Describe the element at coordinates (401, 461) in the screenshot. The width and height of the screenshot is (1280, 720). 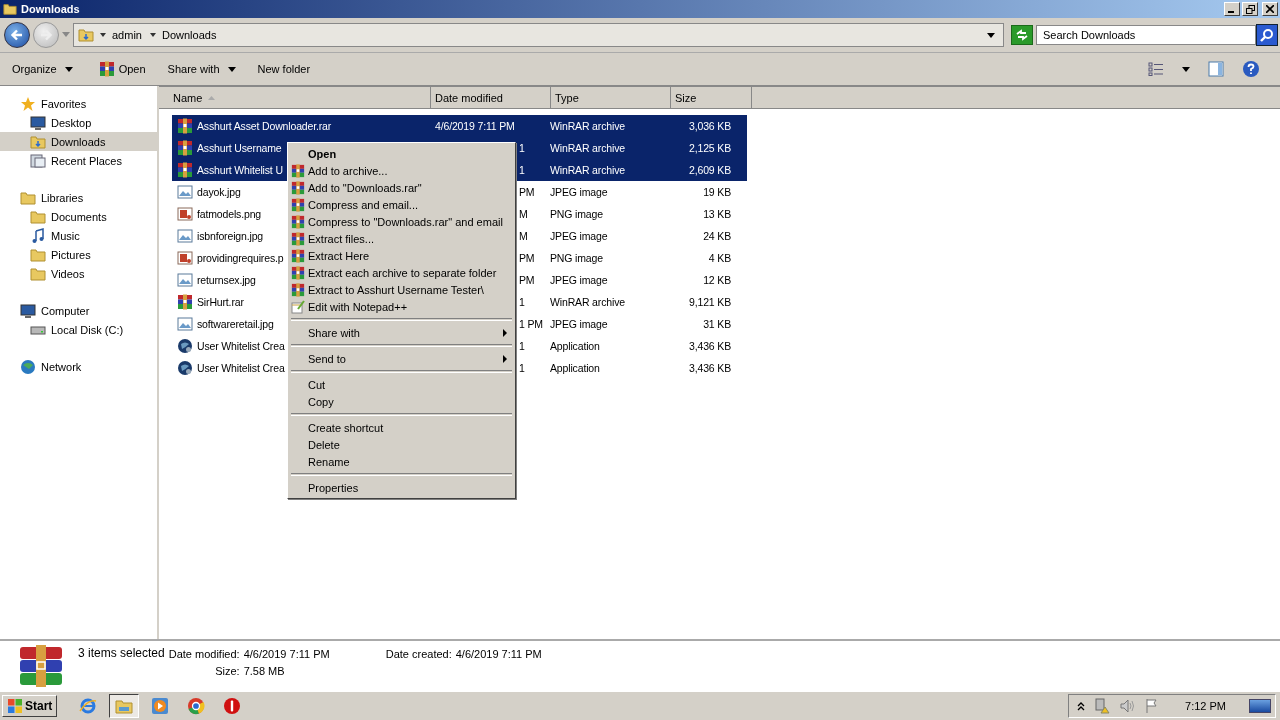
I see `menu-item: Rename` at that location.